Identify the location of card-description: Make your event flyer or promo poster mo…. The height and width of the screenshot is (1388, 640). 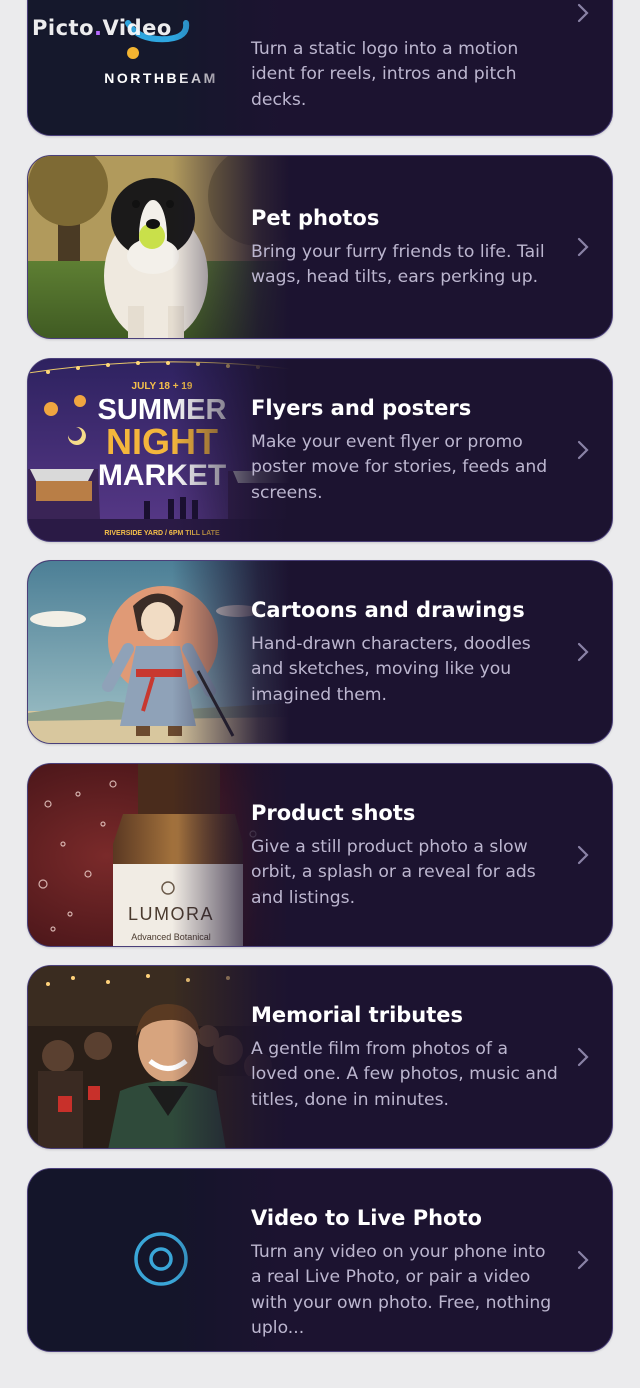
(399, 467).